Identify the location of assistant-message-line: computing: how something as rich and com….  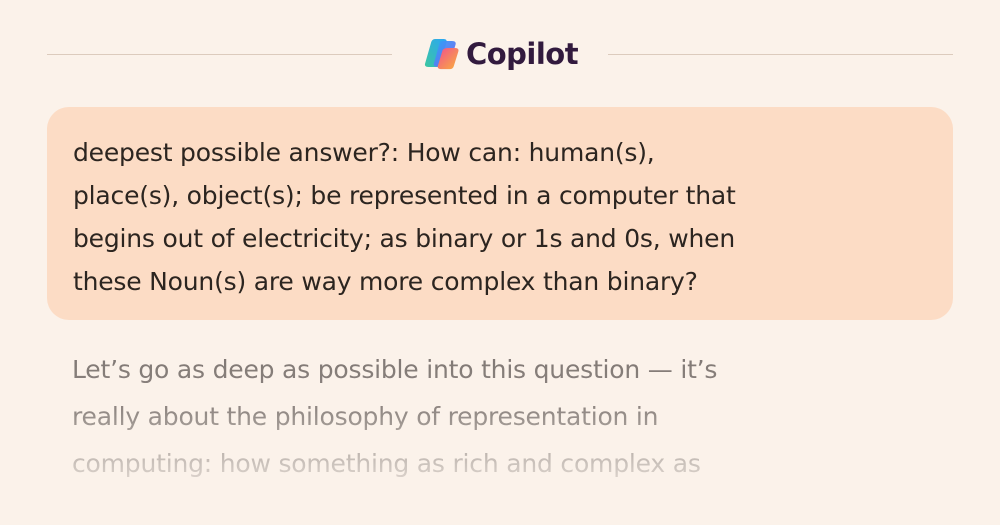
(386, 463).